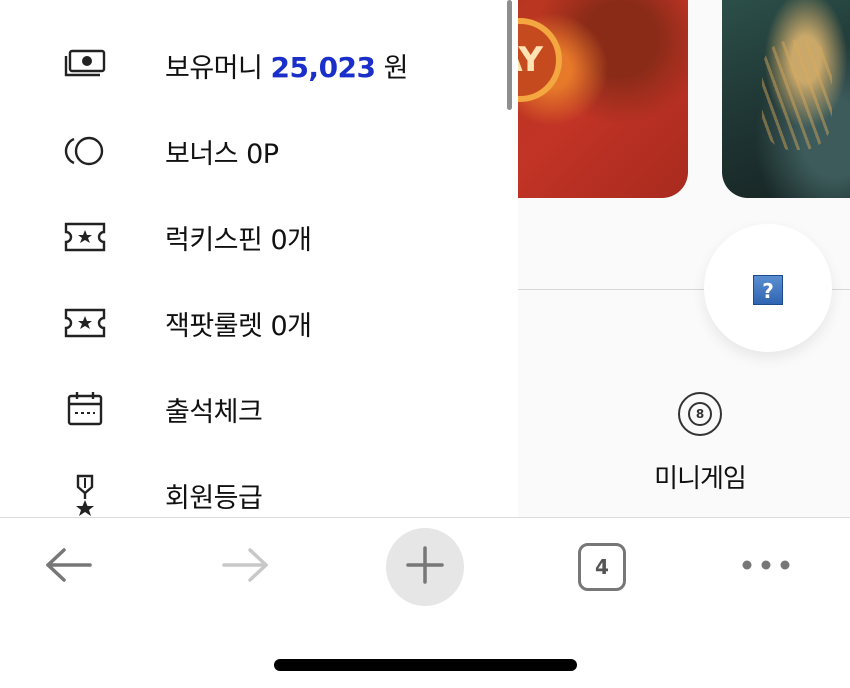  I want to click on minigame-label: 미니게임, so click(700, 476).